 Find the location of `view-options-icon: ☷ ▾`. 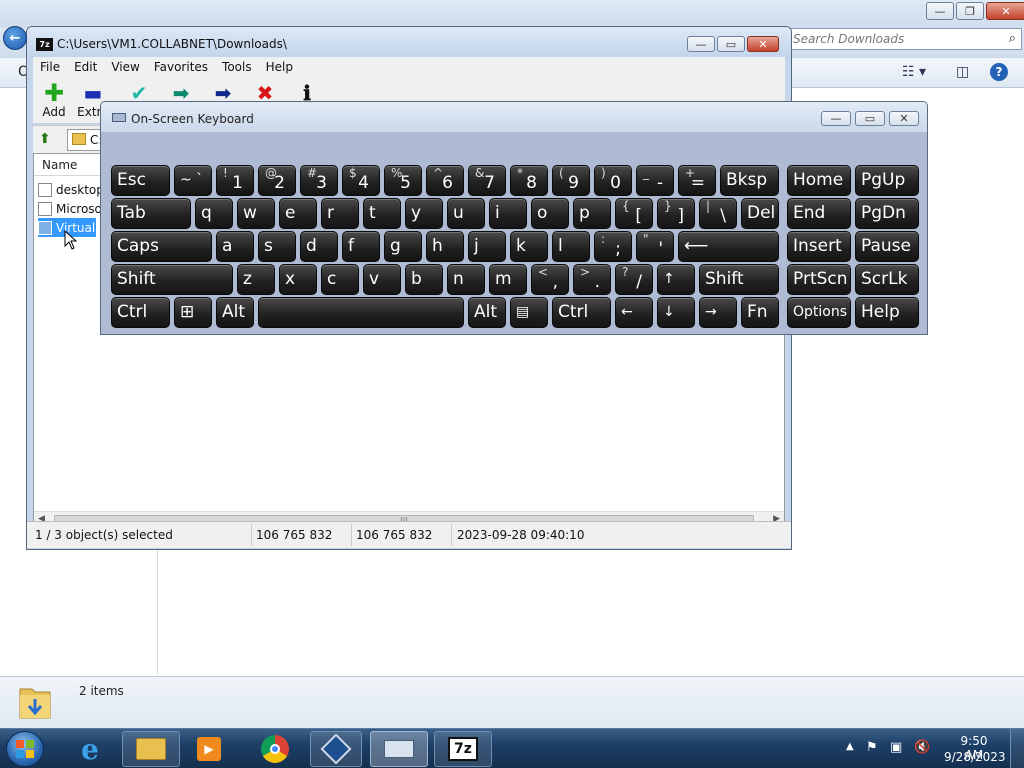

view-options-icon: ☷ ▾ is located at coordinates (914, 72).